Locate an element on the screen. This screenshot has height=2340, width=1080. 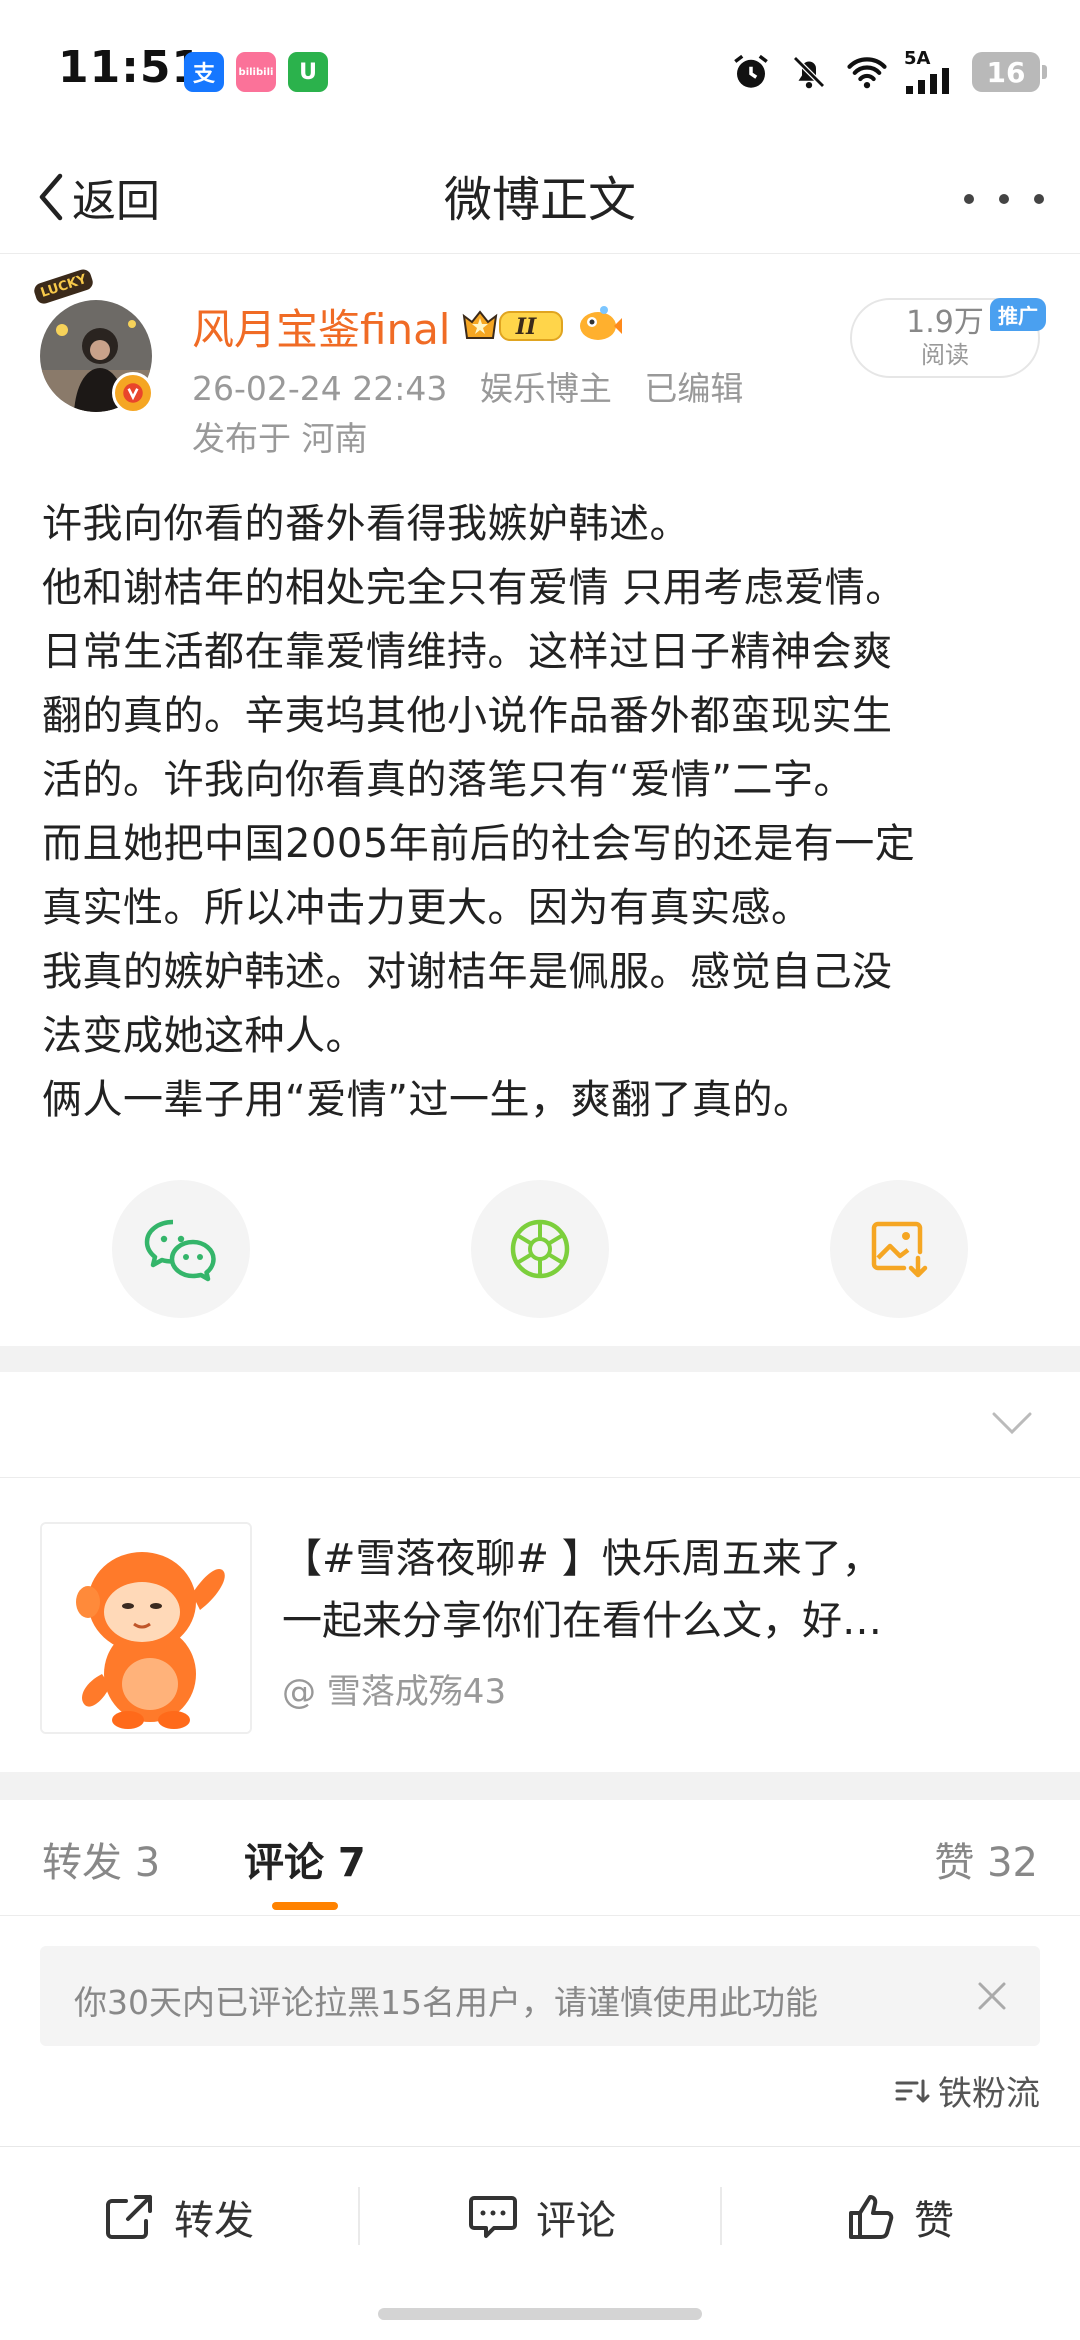
chevron-down-icon is located at coordinates (1012, 1423).